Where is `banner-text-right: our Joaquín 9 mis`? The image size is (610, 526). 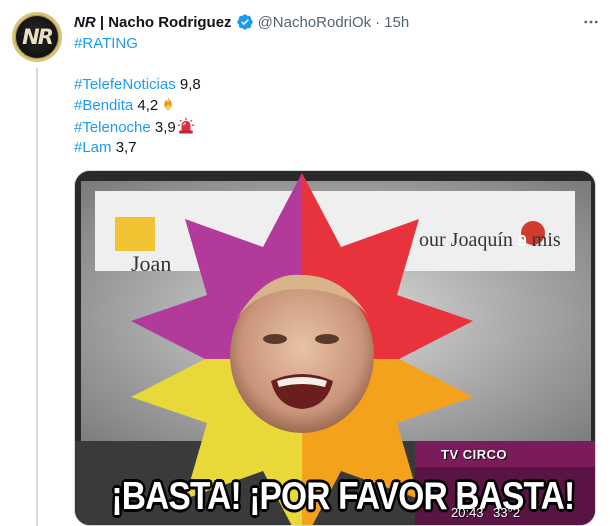 banner-text-right: our Joaquín 9 mis is located at coordinates (490, 240).